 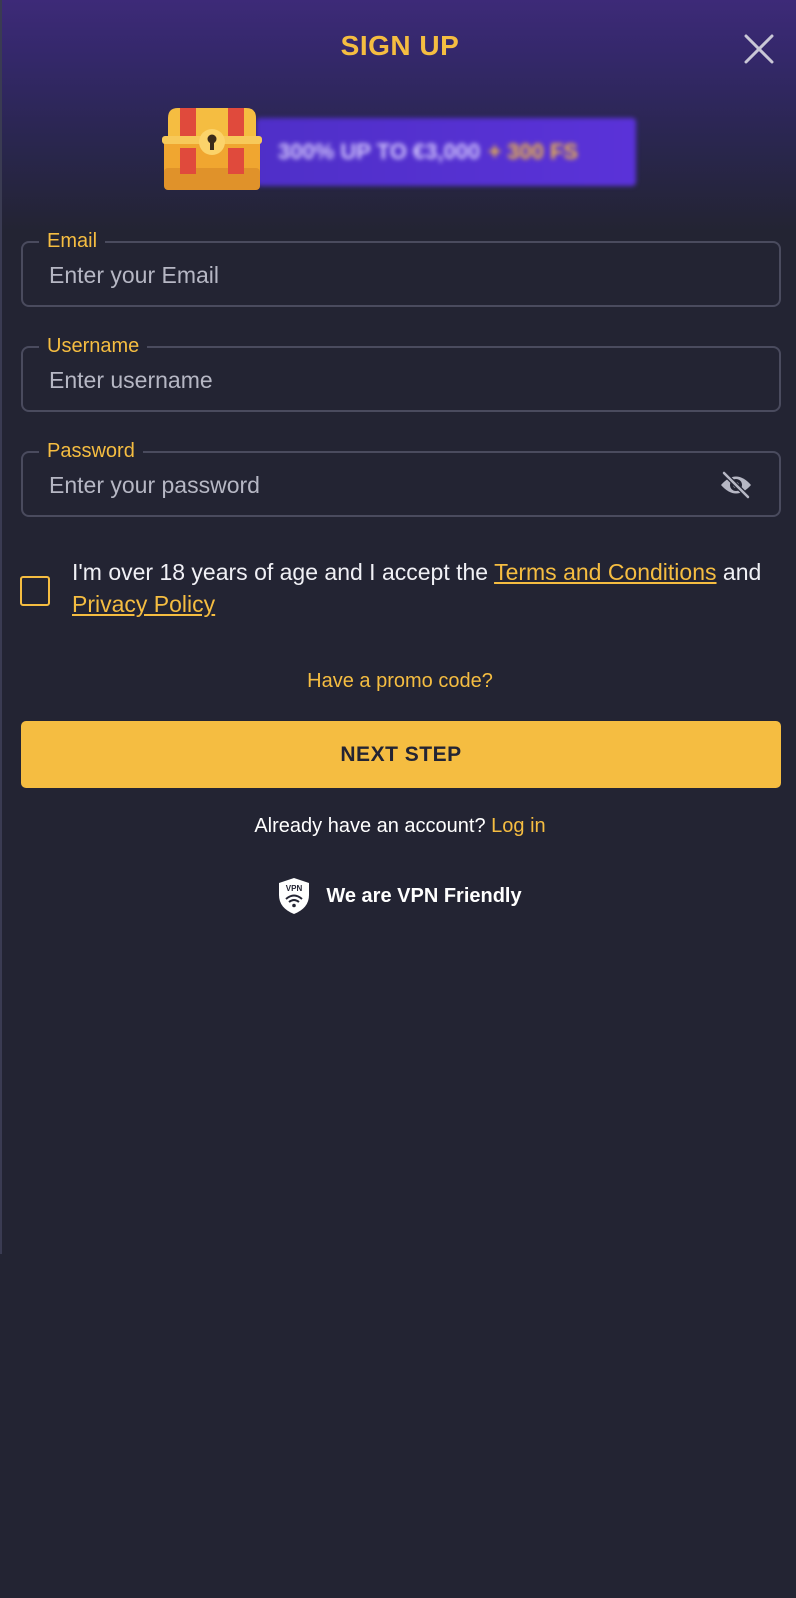 I want to click on login-prompt: Already have an account? Log in, so click(x=399, y=826).